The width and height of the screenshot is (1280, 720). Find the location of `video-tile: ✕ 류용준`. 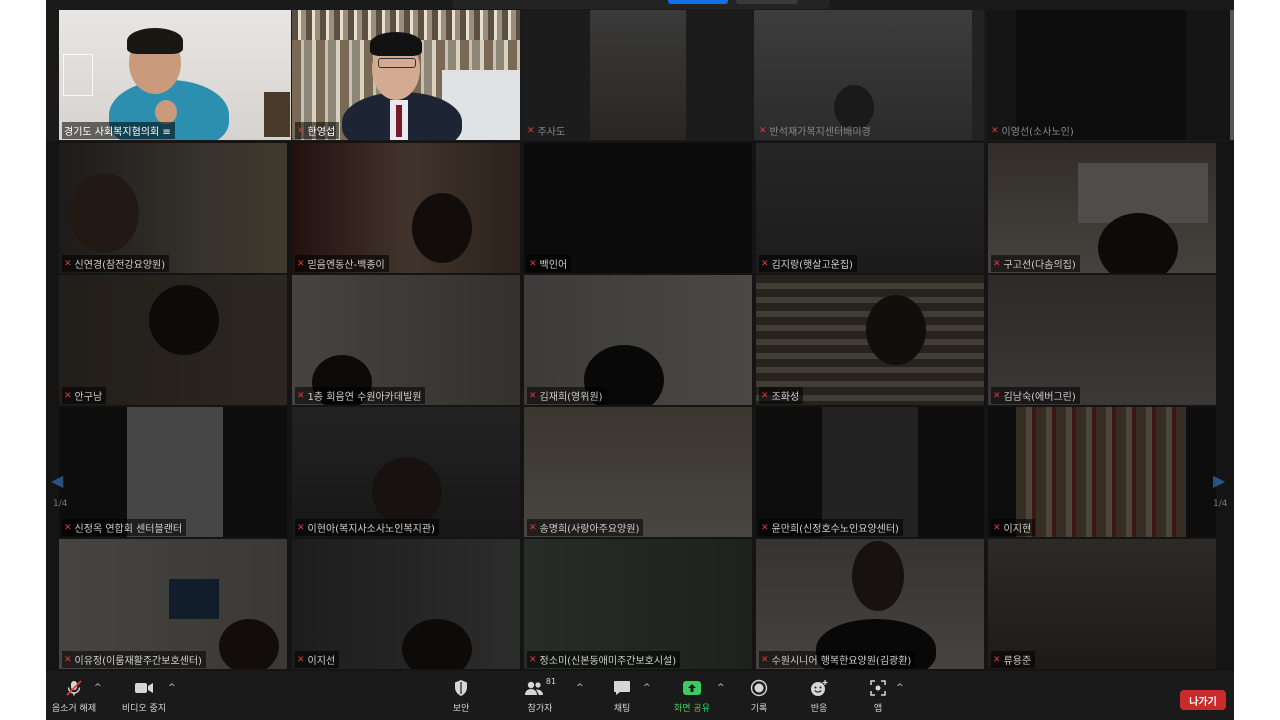

video-tile: ✕ 류용준 is located at coordinates (1102, 604).